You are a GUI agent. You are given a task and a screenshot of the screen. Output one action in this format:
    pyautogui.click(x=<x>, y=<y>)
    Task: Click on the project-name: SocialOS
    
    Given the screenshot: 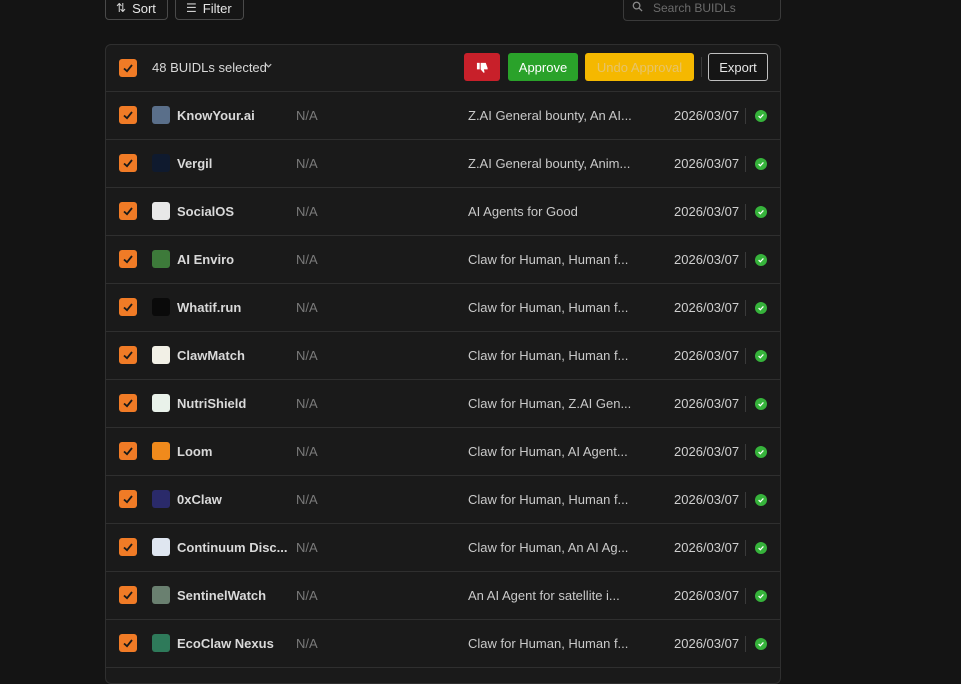 What is the action you would take?
    pyautogui.click(x=205, y=211)
    